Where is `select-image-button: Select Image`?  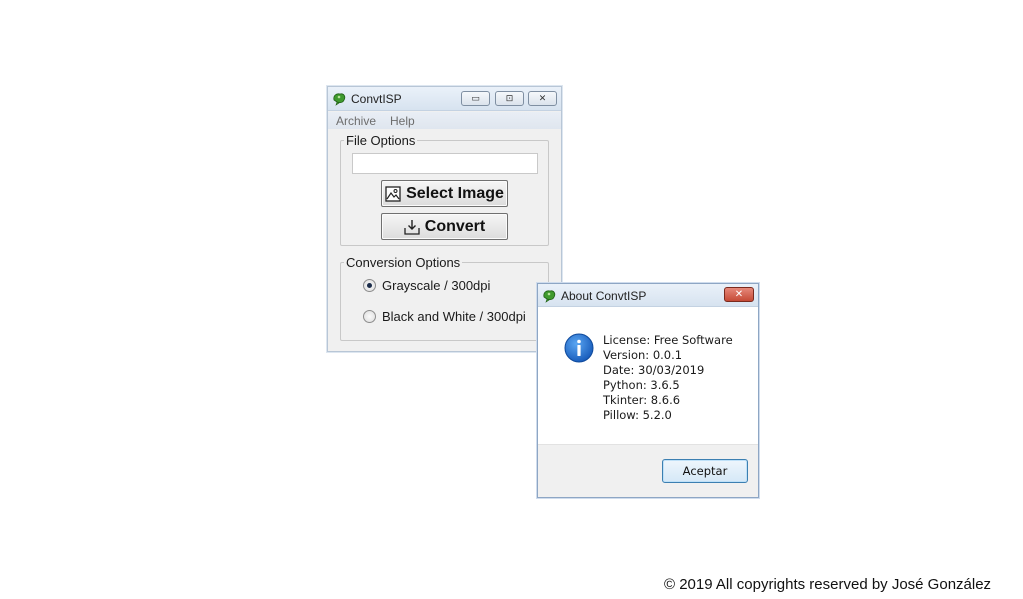 select-image-button: Select Image is located at coordinates (444, 193).